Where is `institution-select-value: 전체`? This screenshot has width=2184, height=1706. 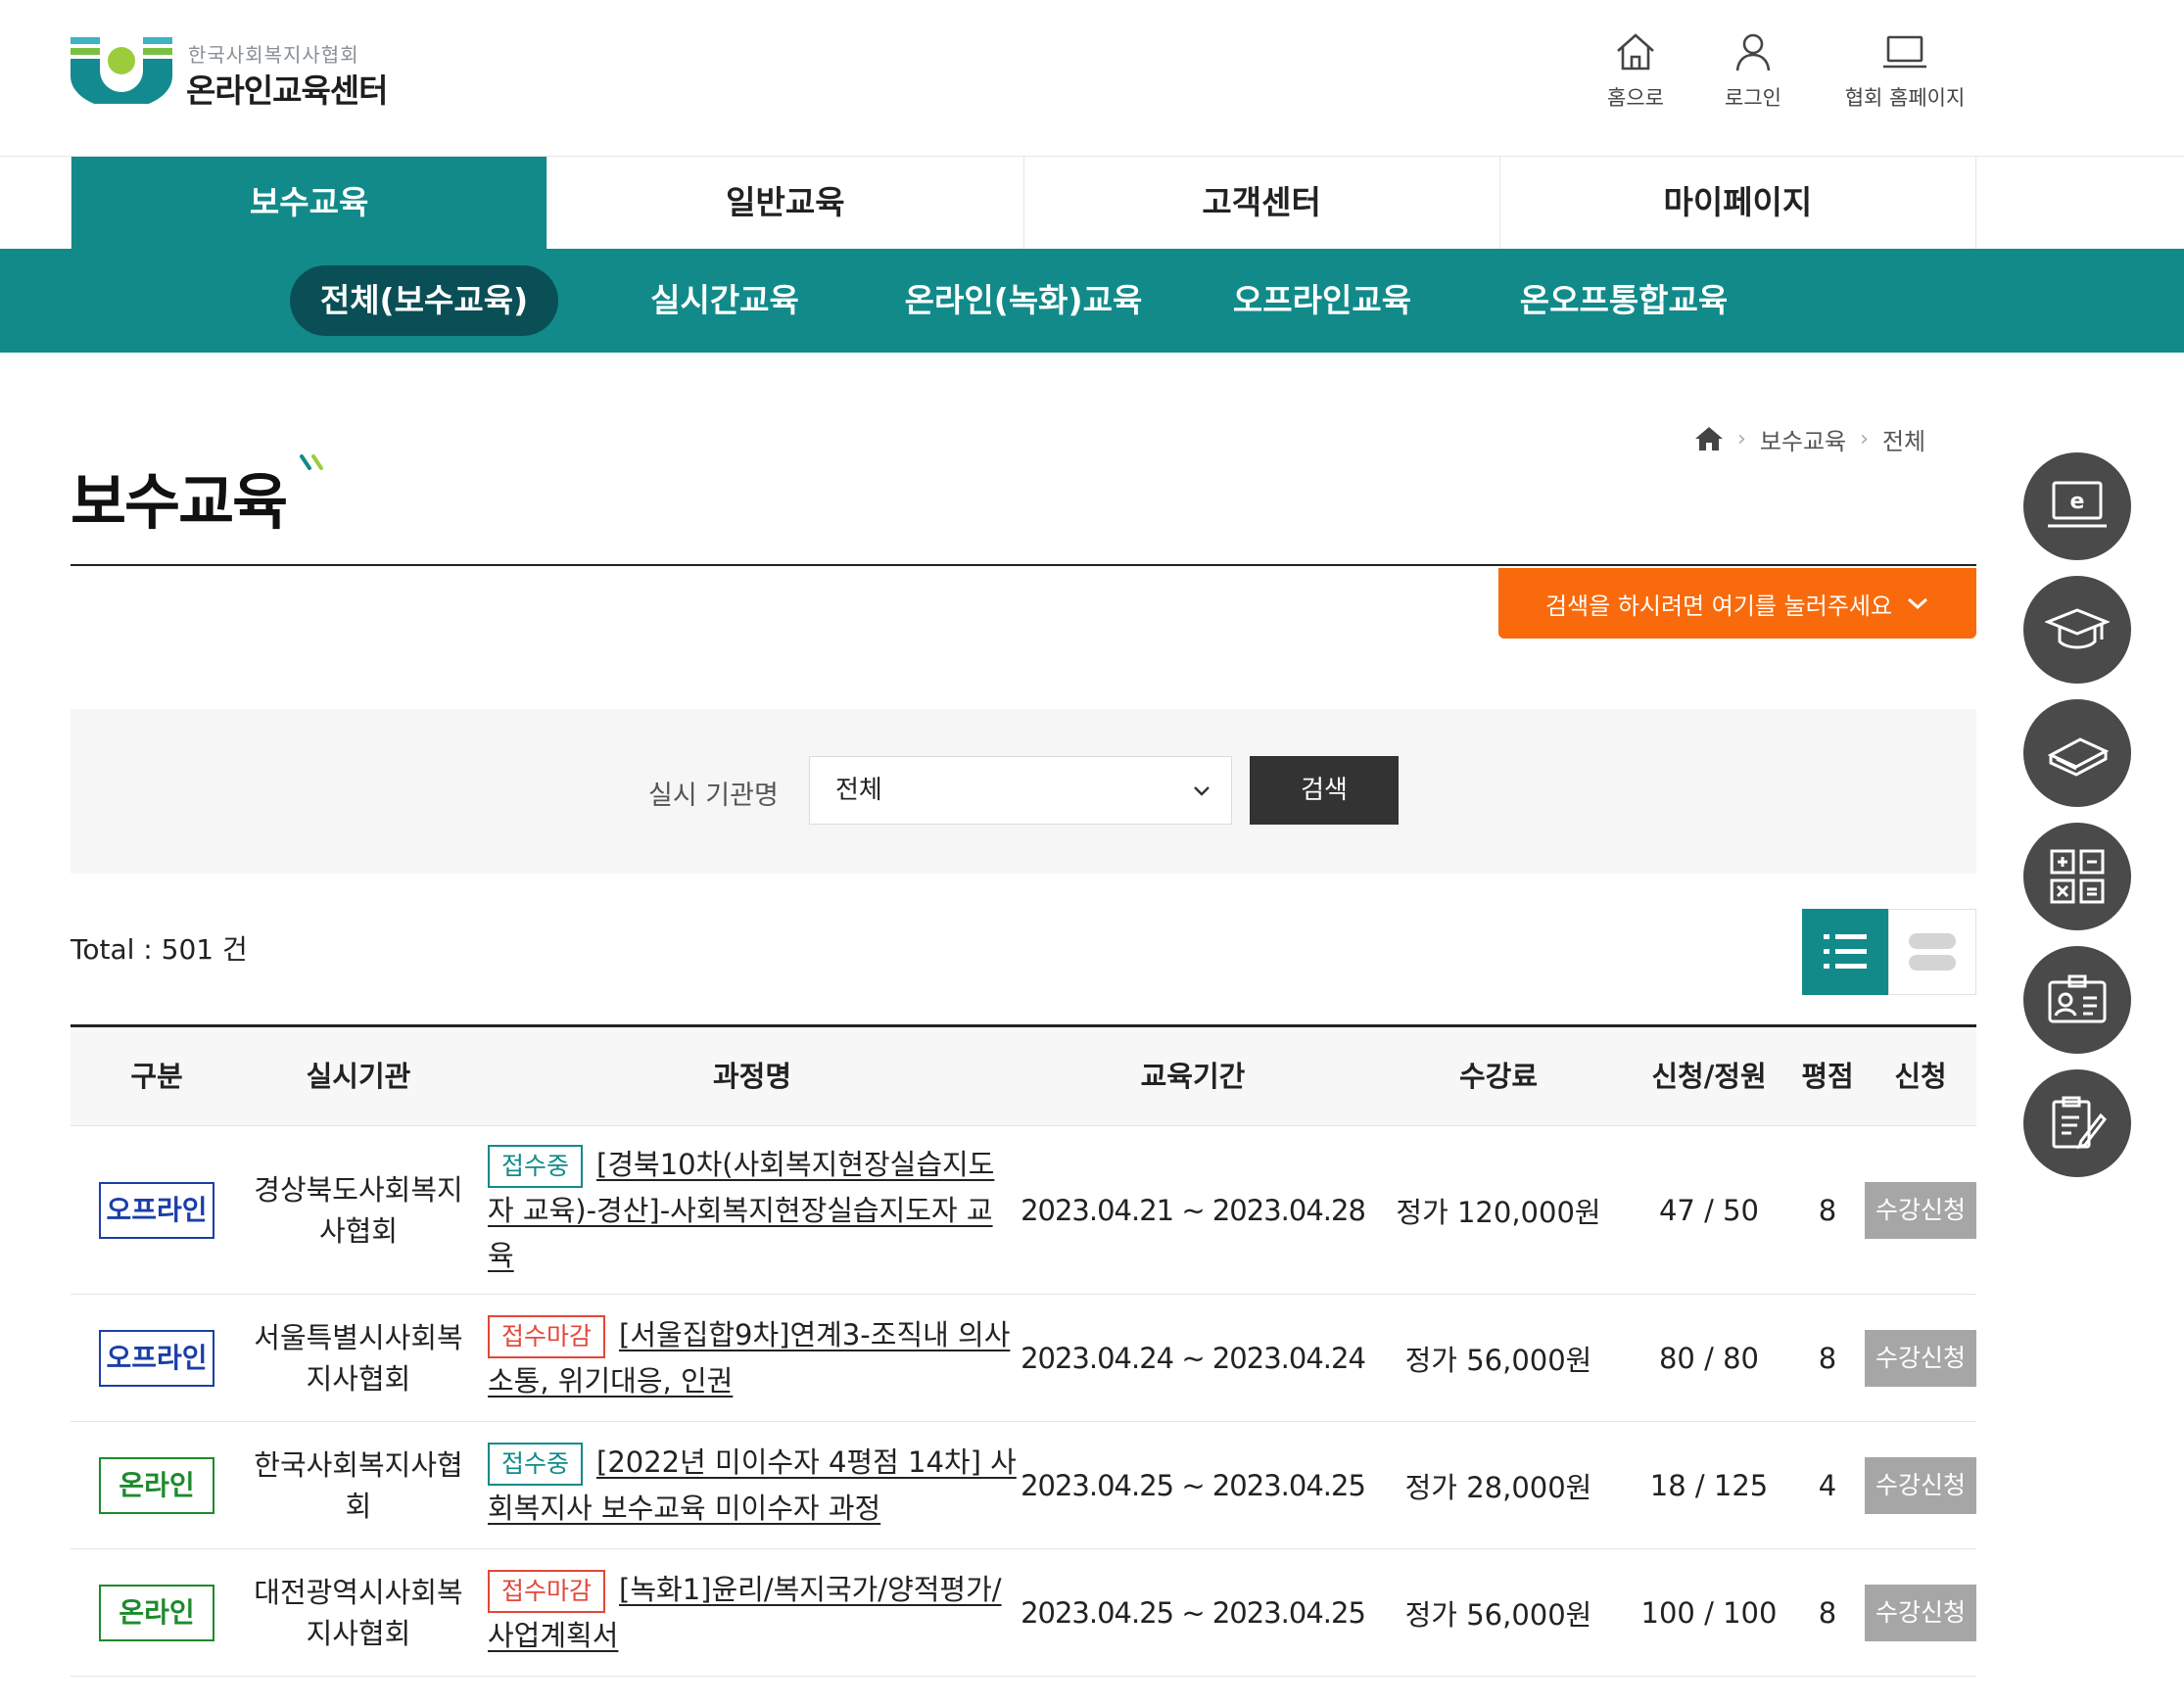
institution-select-value: 전체 is located at coordinates (858, 790).